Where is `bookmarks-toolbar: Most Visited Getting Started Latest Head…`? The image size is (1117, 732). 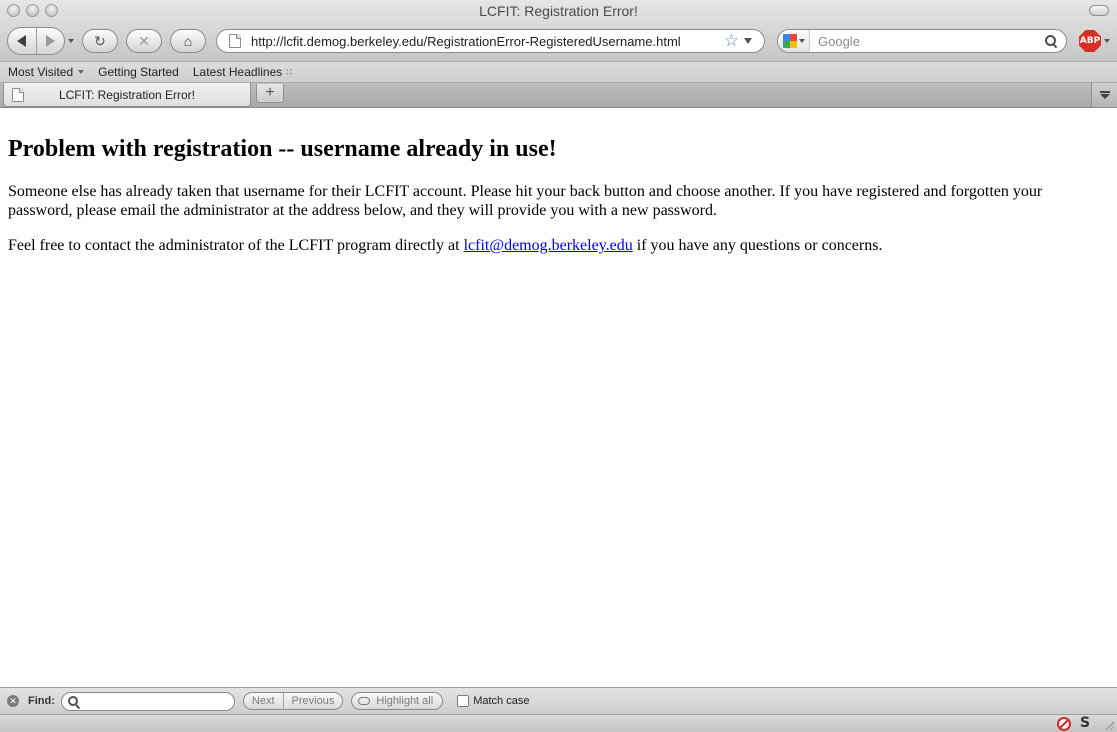 bookmarks-toolbar: Most Visited Getting Started Latest Head… is located at coordinates (558, 72).